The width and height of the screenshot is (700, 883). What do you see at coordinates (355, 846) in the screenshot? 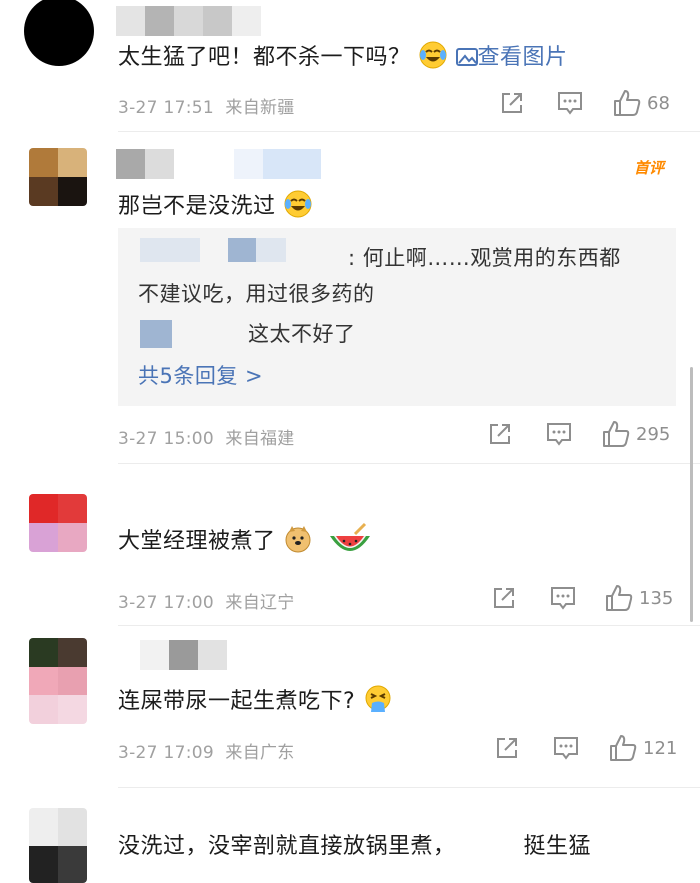
I see `comment-text: 没洗过，没宰剖就直接放锅里煮， 挺生猛` at bounding box center [355, 846].